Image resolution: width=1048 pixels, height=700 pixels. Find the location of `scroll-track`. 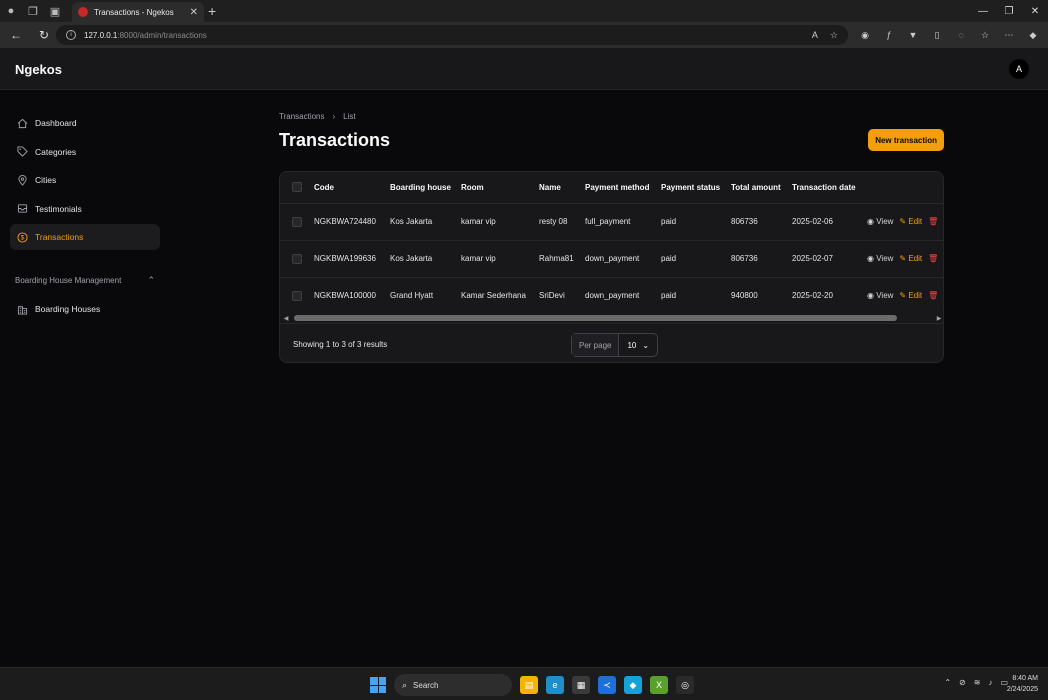

scroll-track is located at coordinates (612, 318).